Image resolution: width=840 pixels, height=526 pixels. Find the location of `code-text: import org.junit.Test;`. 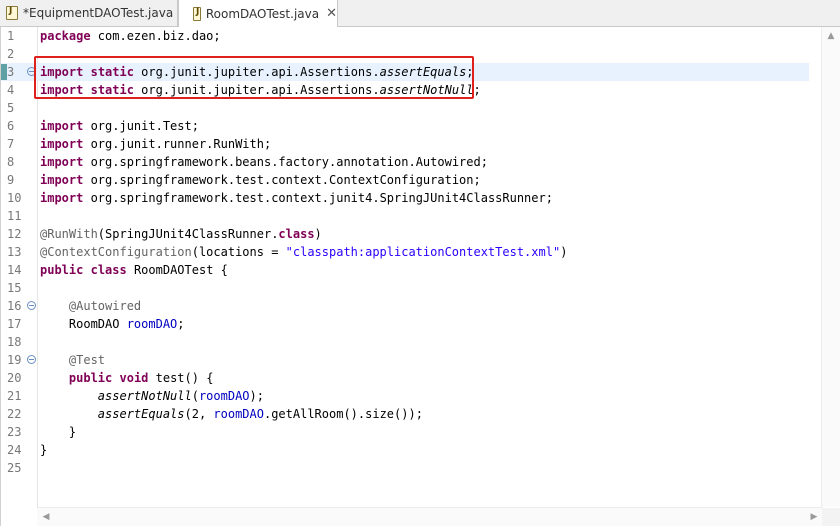

code-text: import org.junit.Test; is located at coordinates (119, 126).